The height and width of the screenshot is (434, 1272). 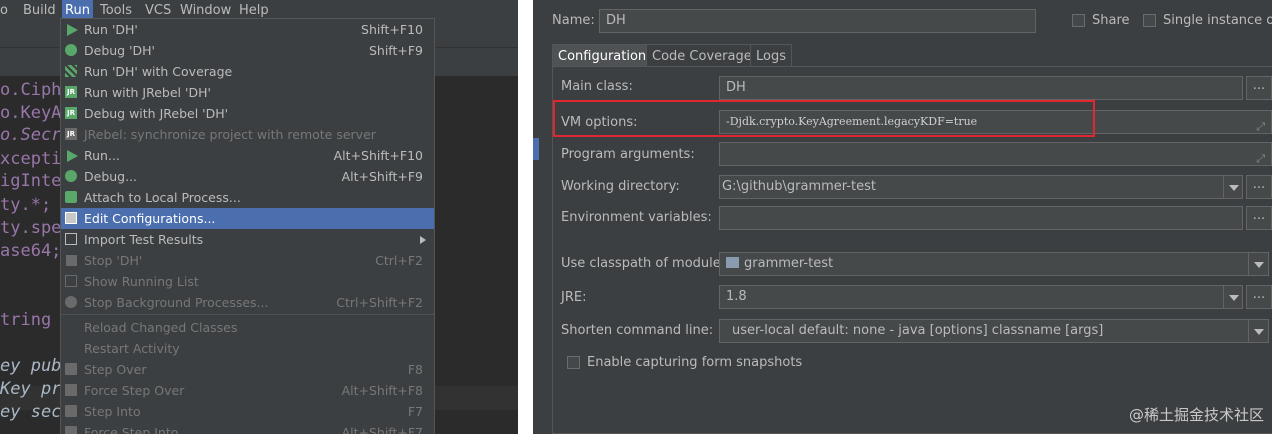 I want to click on main-class-field: DH, so click(x=981, y=88).